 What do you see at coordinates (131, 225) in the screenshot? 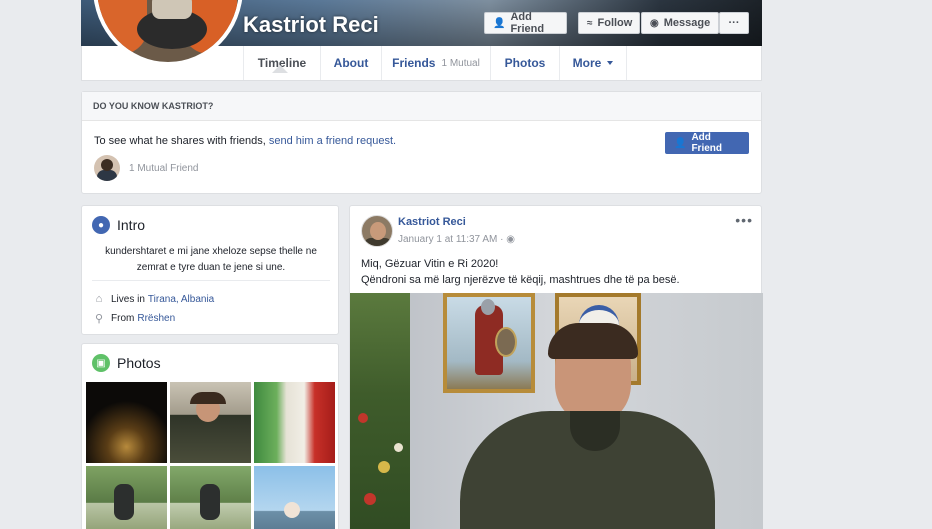
I see `intro-title: Intro` at bounding box center [131, 225].